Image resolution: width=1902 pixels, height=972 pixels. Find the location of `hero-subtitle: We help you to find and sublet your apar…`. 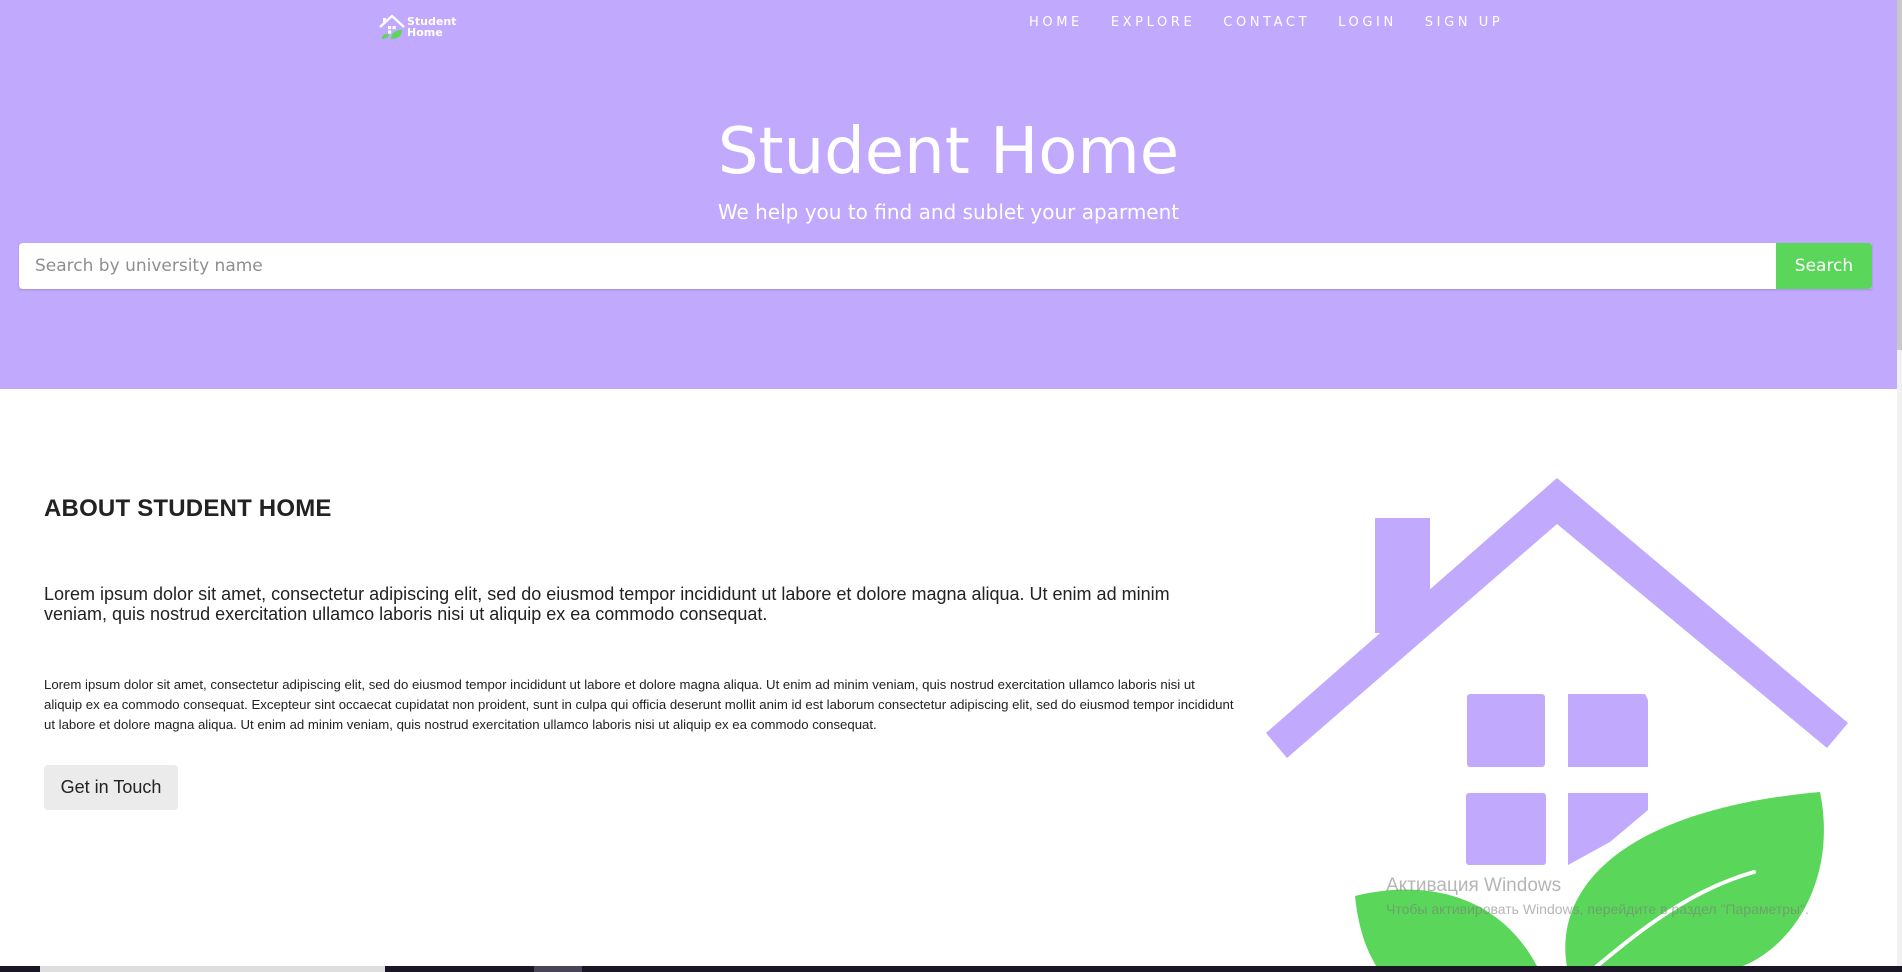

hero-subtitle: We help you to find and sublet your apar… is located at coordinates (948, 212).